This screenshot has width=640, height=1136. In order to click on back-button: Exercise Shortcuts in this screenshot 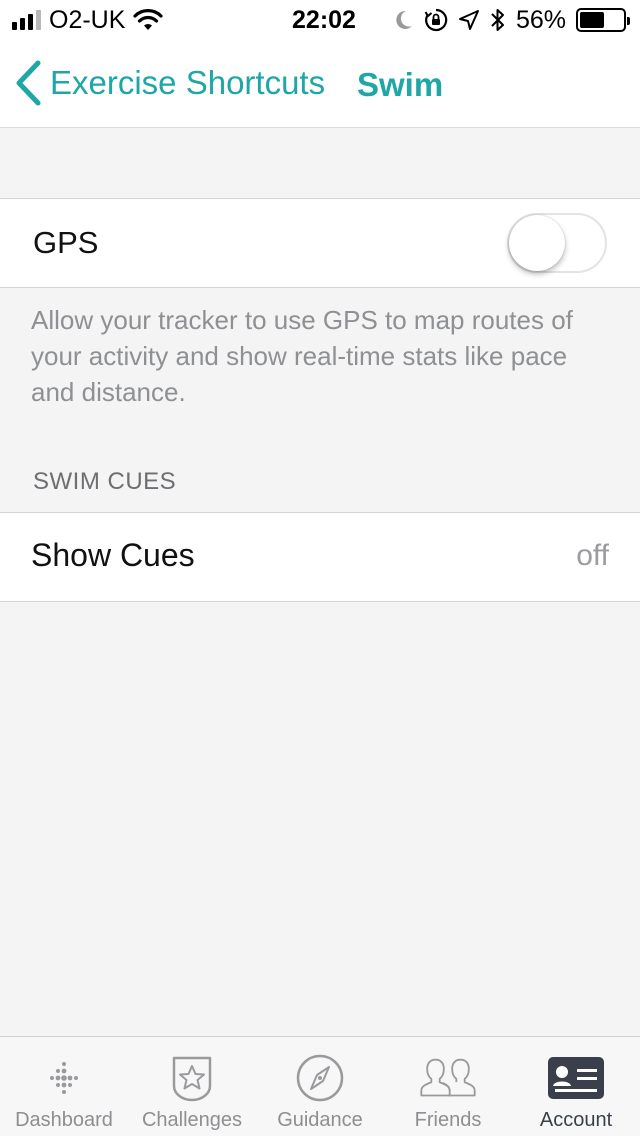, I will do `click(169, 83)`.